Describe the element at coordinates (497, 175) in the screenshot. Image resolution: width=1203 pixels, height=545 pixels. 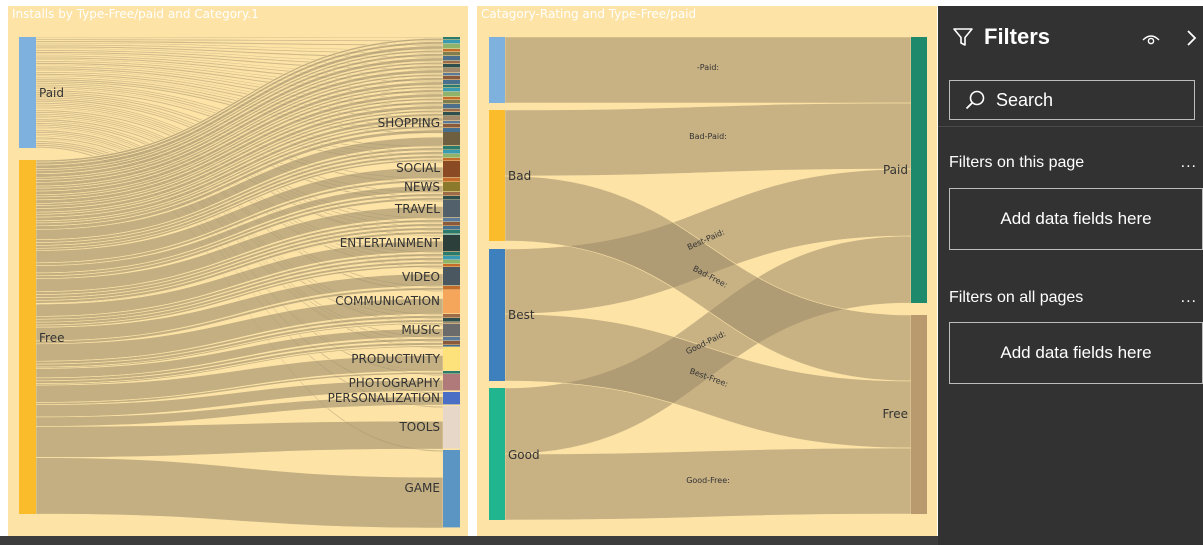
I see `node-bad` at that location.